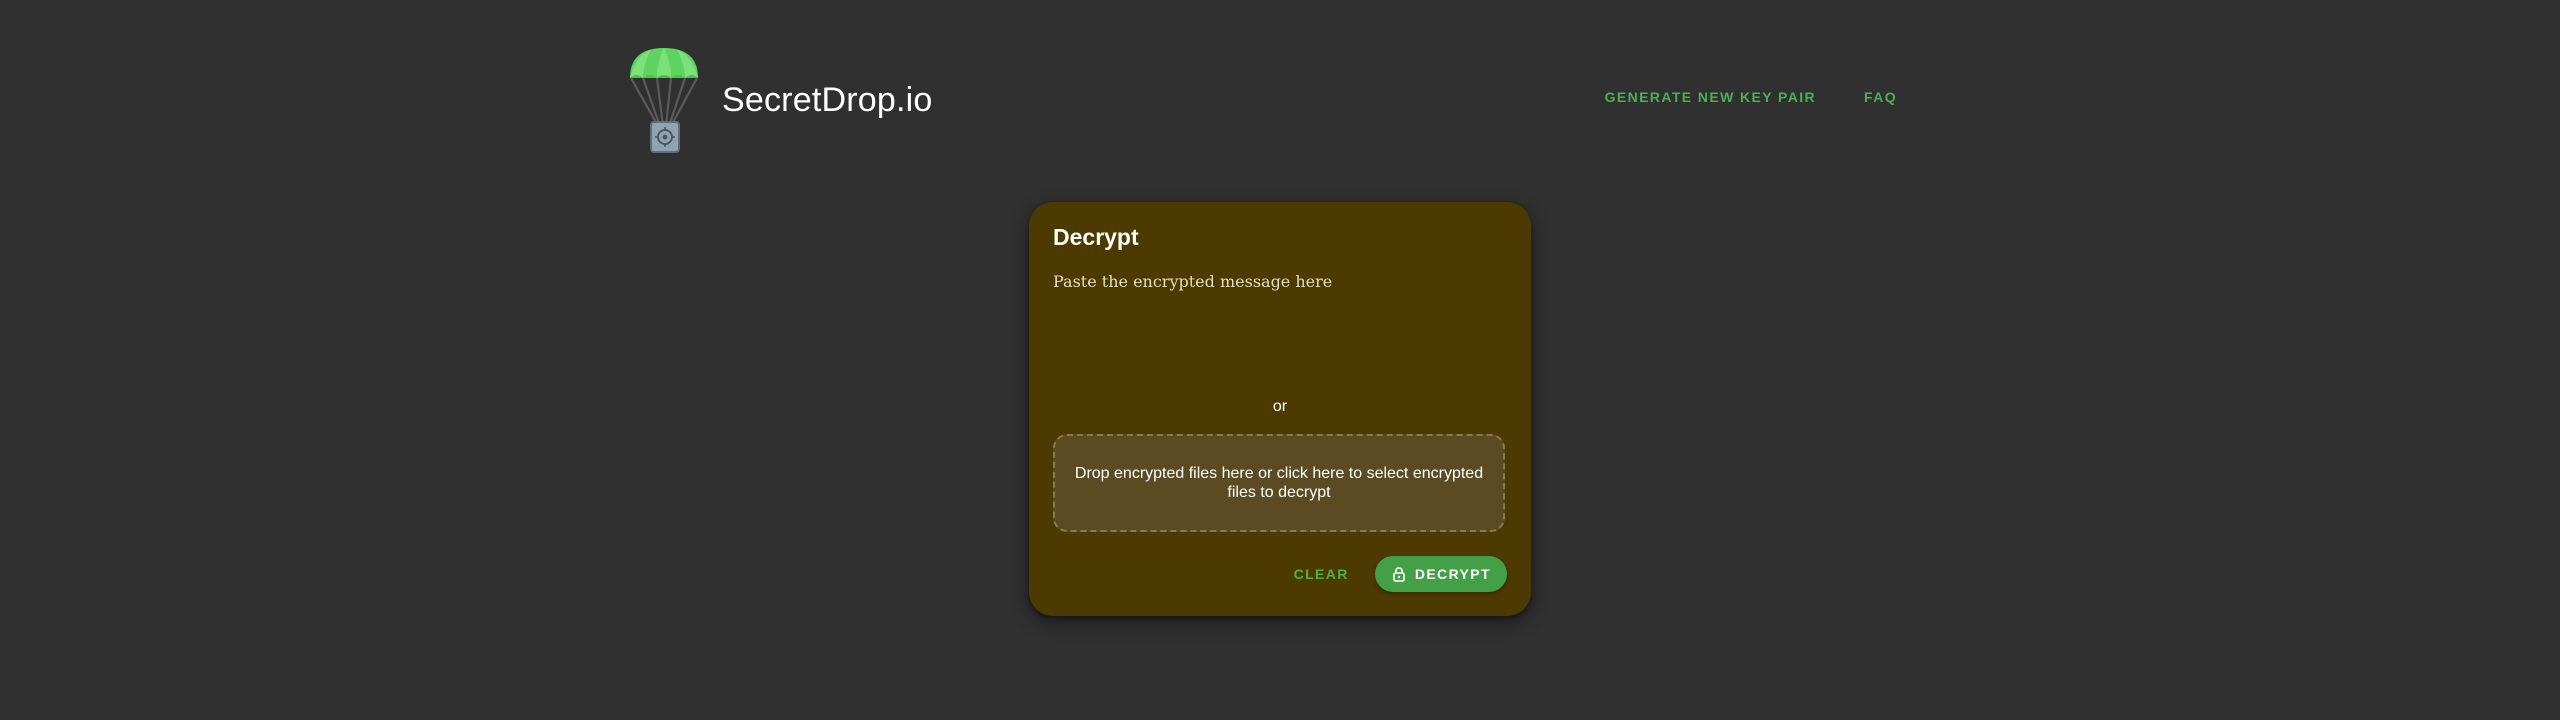 Image resolution: width=2560 pixels, height=720 pixels. I want to click on lock-open-icon, so click(1399, 574).